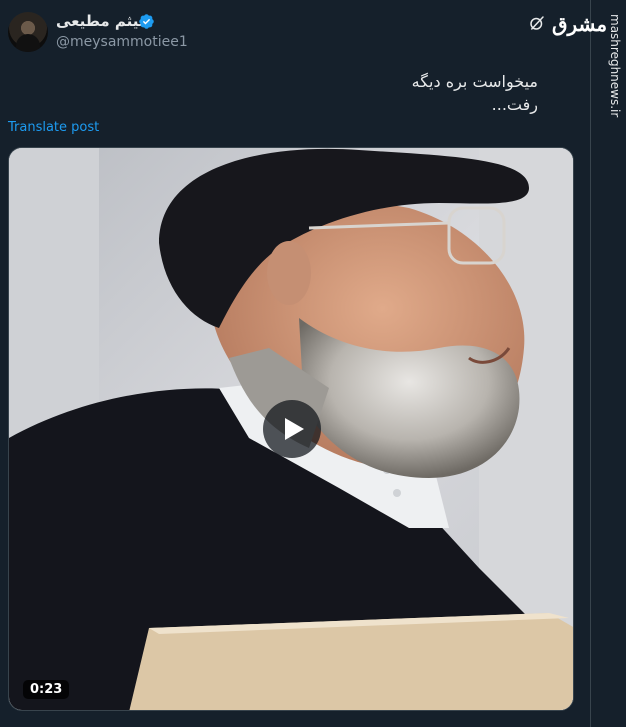 Image resolution: width=626 pixels, height=727 pixels. What do you see at coordinates (102, 21) in the screenshot?
I see `author-name: میثم مطیعی` at bounding box center [102, 21].